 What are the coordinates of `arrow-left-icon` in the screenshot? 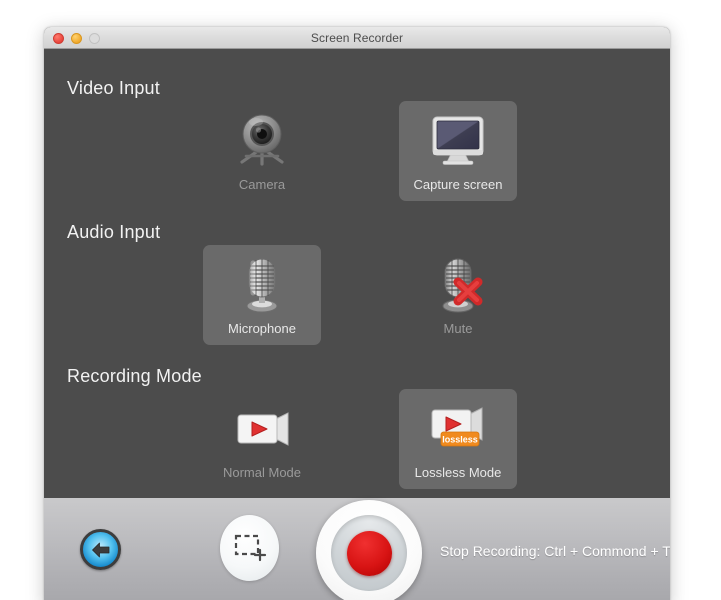 It's located at (100, 549).